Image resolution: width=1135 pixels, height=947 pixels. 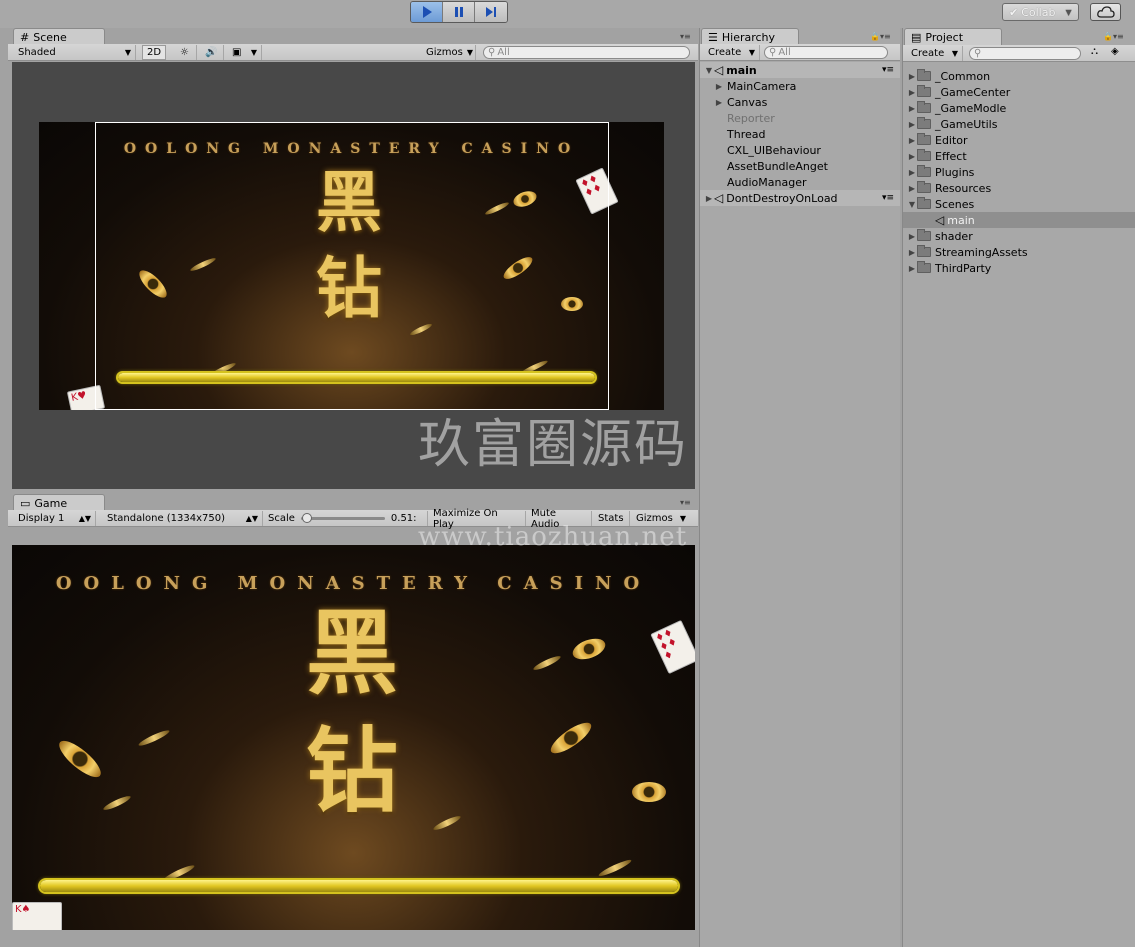 I want to click on hierarchy-dontdestroyonload: ▶ ◁ DontDestroyOnLoad ▾≡, so click(x=800, y=198).